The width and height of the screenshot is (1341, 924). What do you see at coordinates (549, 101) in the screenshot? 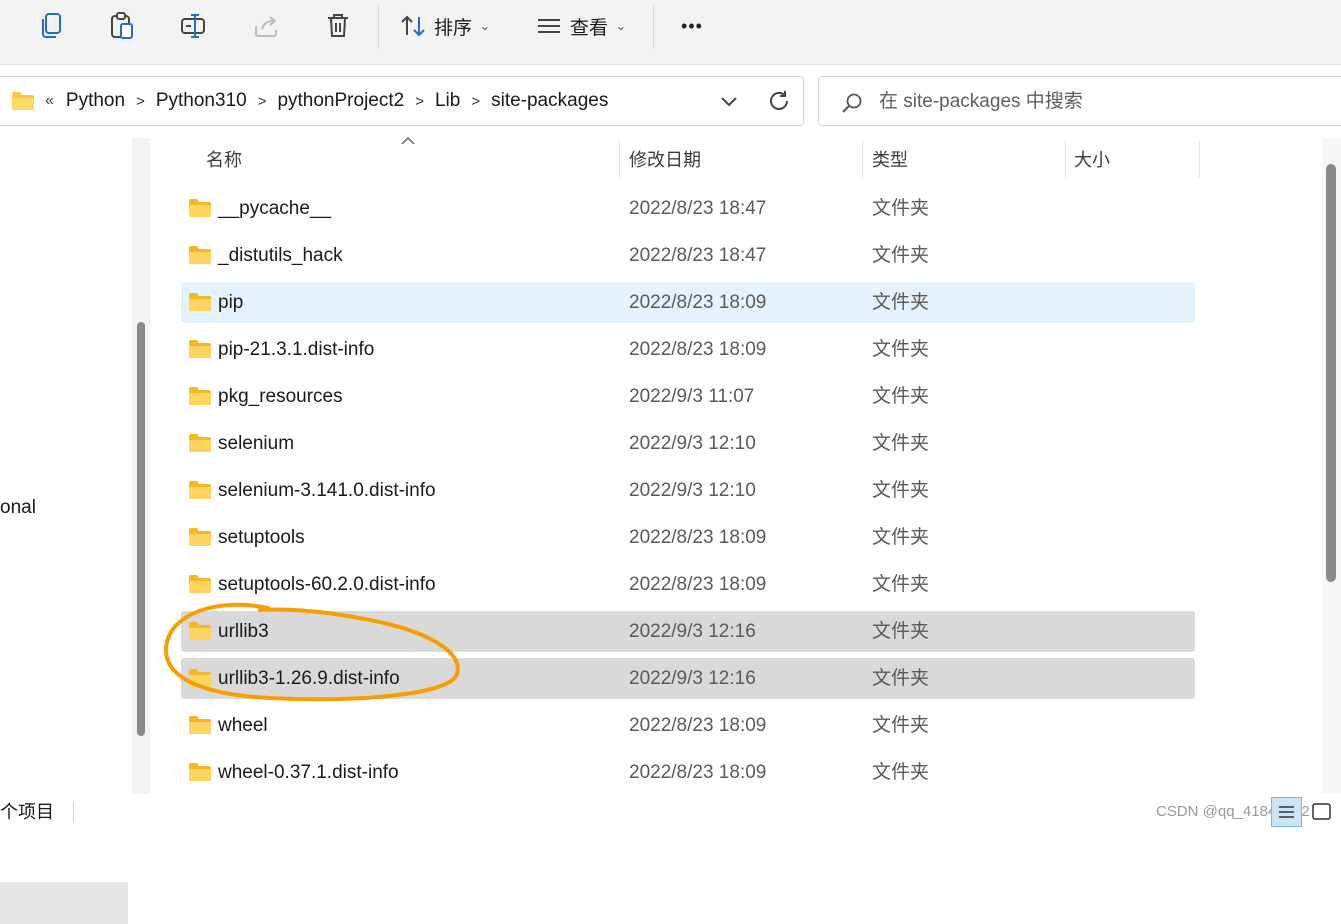
I see `breadcrumb-site-packages: site-packages` at bounding box center [549, 101].